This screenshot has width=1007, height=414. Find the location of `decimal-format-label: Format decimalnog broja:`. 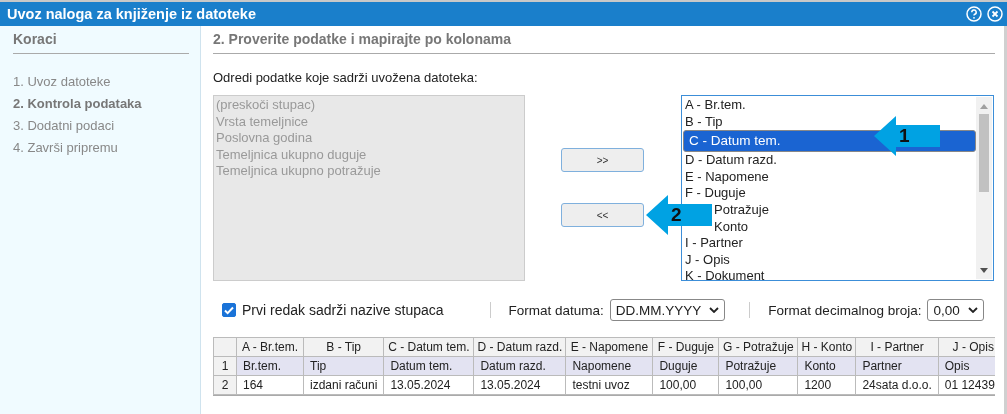

decimal-format-label: Format decimalnog broja: is located at coordinates (845, 310).